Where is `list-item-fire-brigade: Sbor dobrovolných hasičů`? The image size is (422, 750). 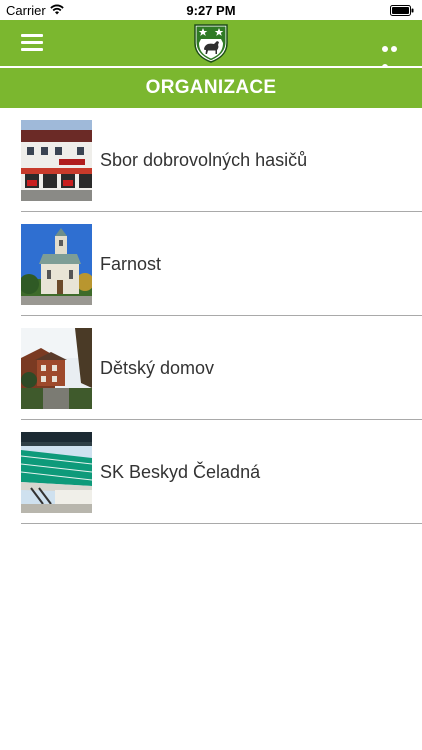
list-item-fire-brigade: Sbor dobrovolných hasičů is located at coordinates (211, 160).